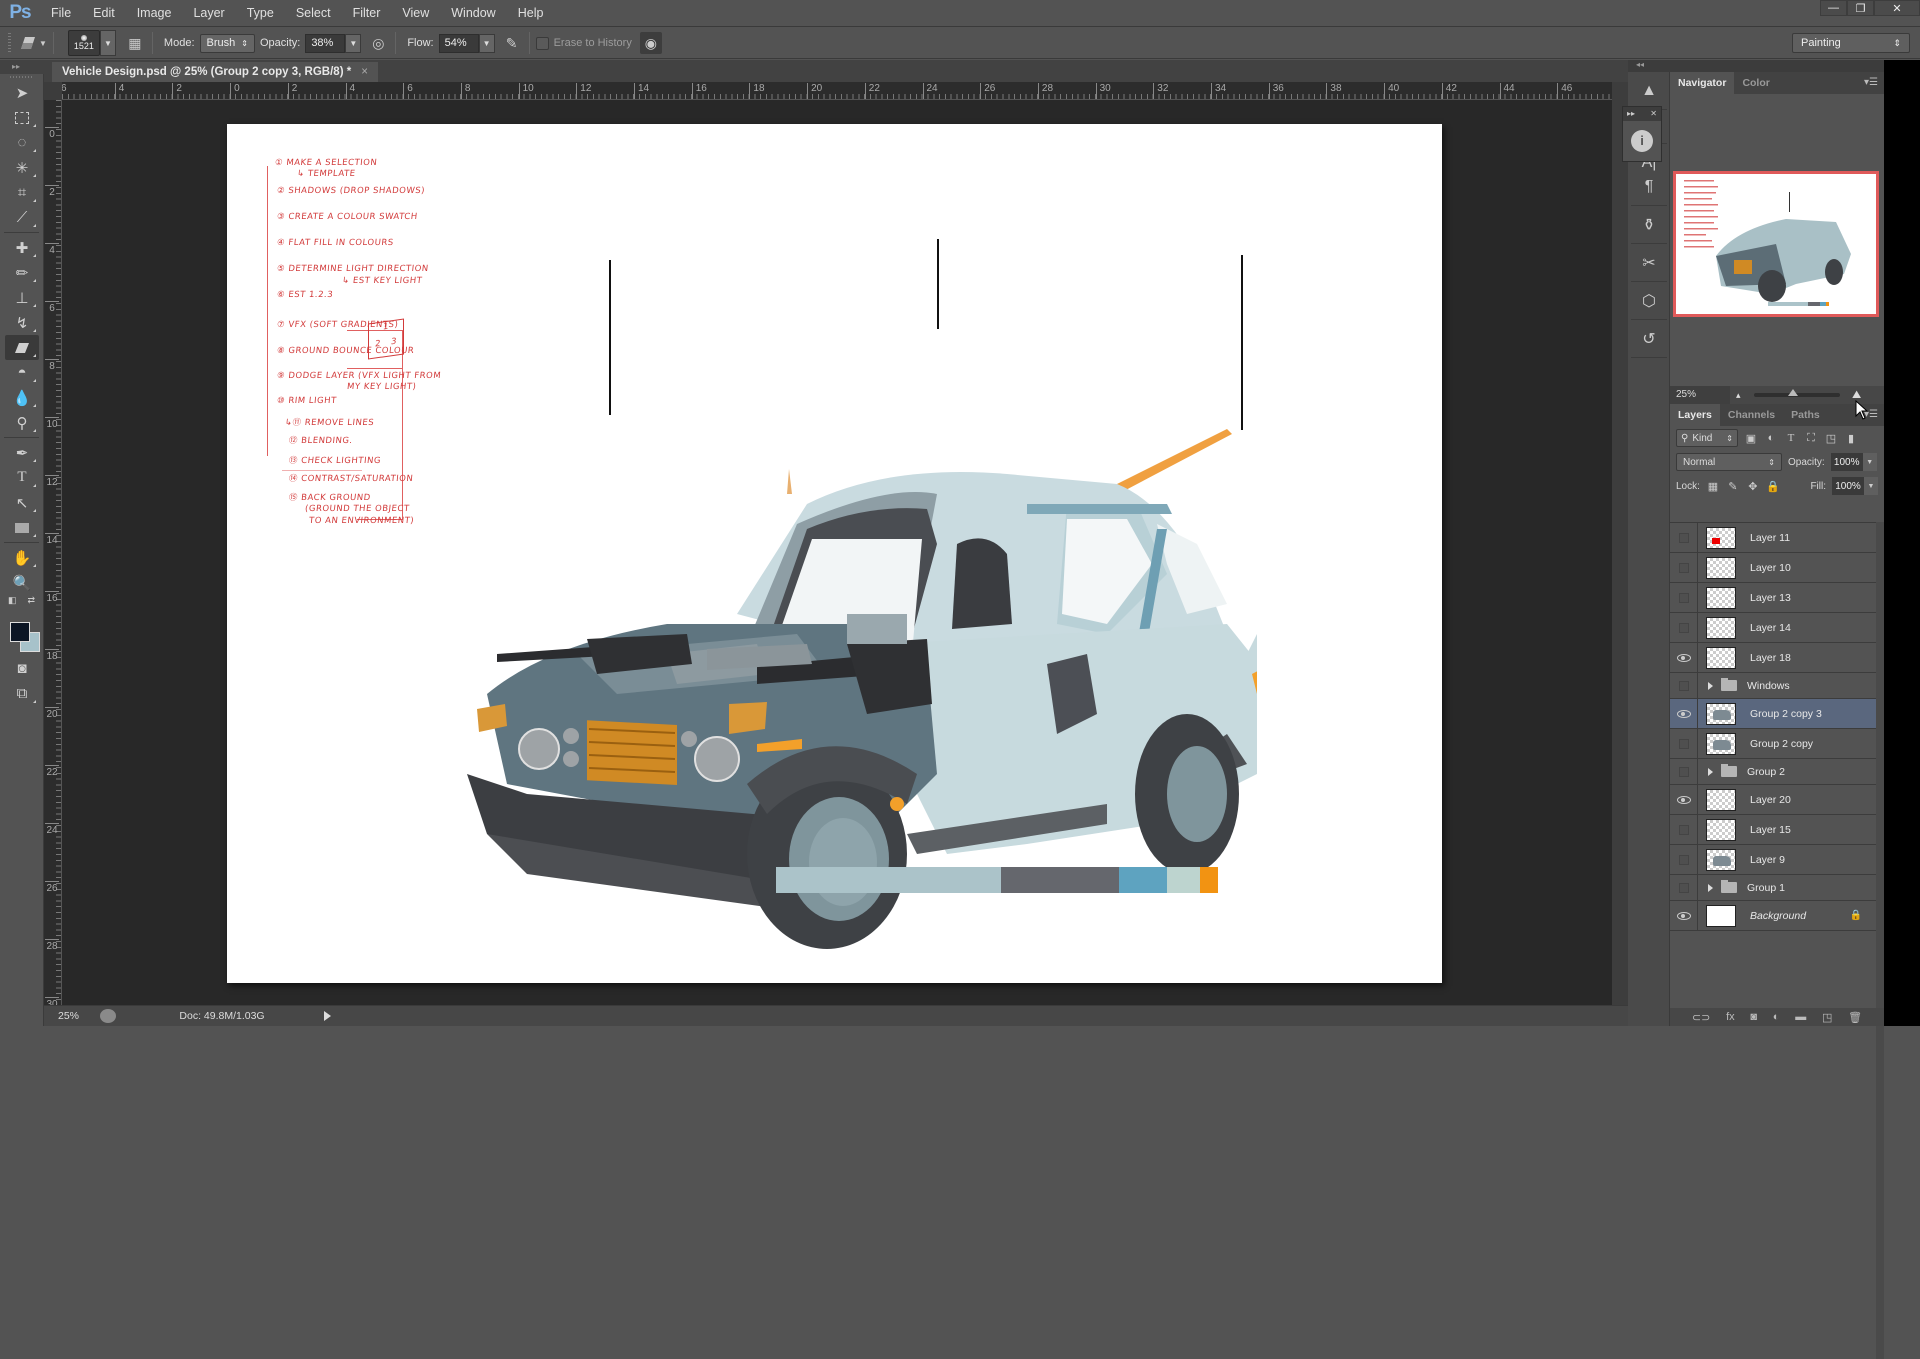 Image resolution: width=1920 pixels, height=1359 pixels. What do you see at coordinates (1880, 940) in the screenshot?
I see `layers-scrollbar` at bounding box center [1880, 940].